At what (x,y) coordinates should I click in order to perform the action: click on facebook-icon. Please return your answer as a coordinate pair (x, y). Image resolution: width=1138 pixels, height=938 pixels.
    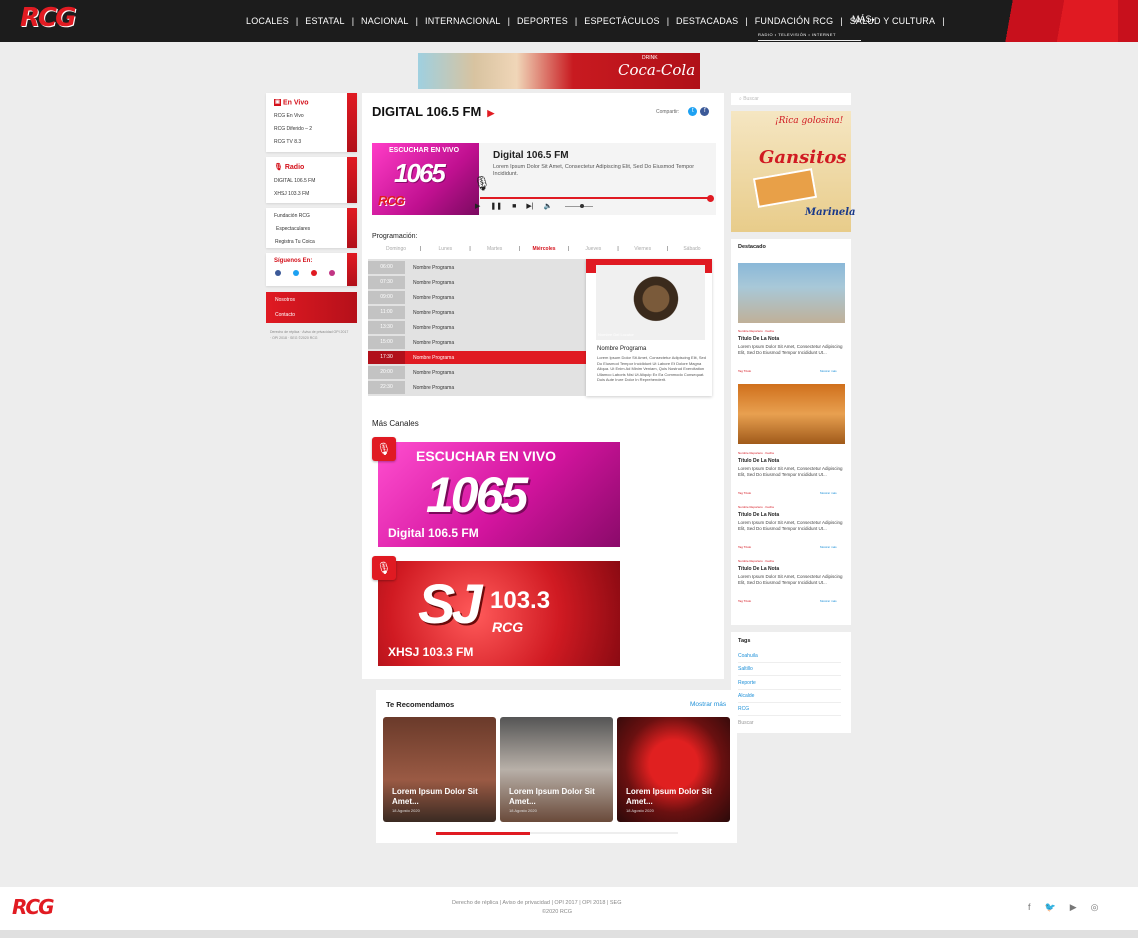
    Looking at the image, I should click on (278, 273).